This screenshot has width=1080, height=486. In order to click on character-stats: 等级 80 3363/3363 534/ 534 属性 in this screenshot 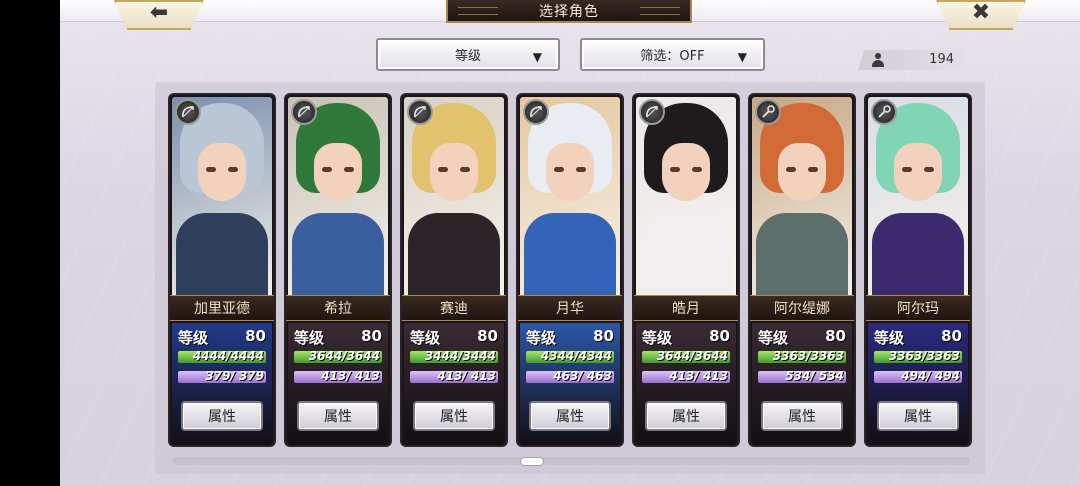, I will do `click(802, 384)`.